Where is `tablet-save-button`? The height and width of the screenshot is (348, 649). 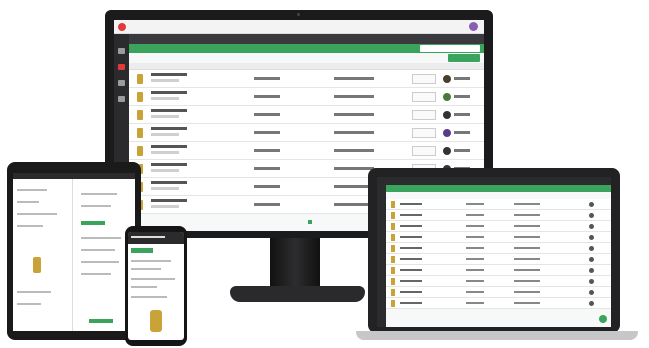
tablet-save-button is located at coordinates (101, 321).